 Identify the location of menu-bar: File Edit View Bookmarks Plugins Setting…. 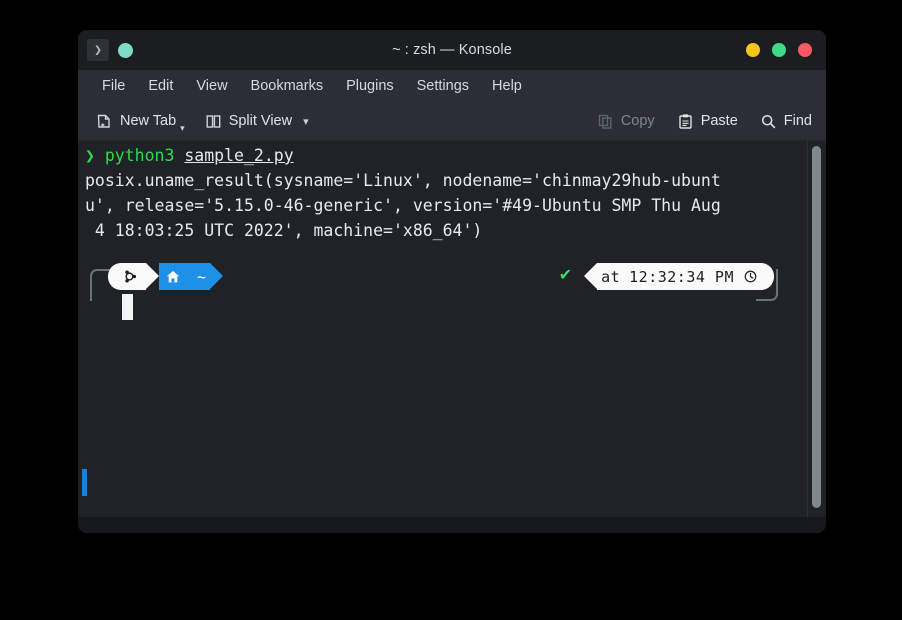
(452, 86).